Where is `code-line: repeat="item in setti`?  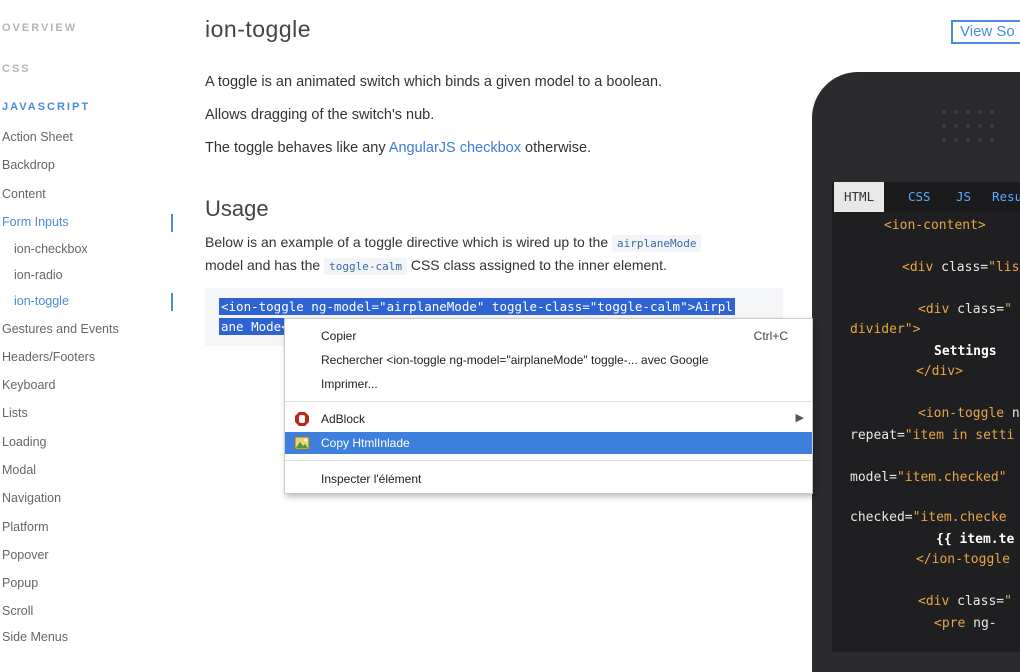 code-line: repeat="item in setti is located at coordinates (932, 435).